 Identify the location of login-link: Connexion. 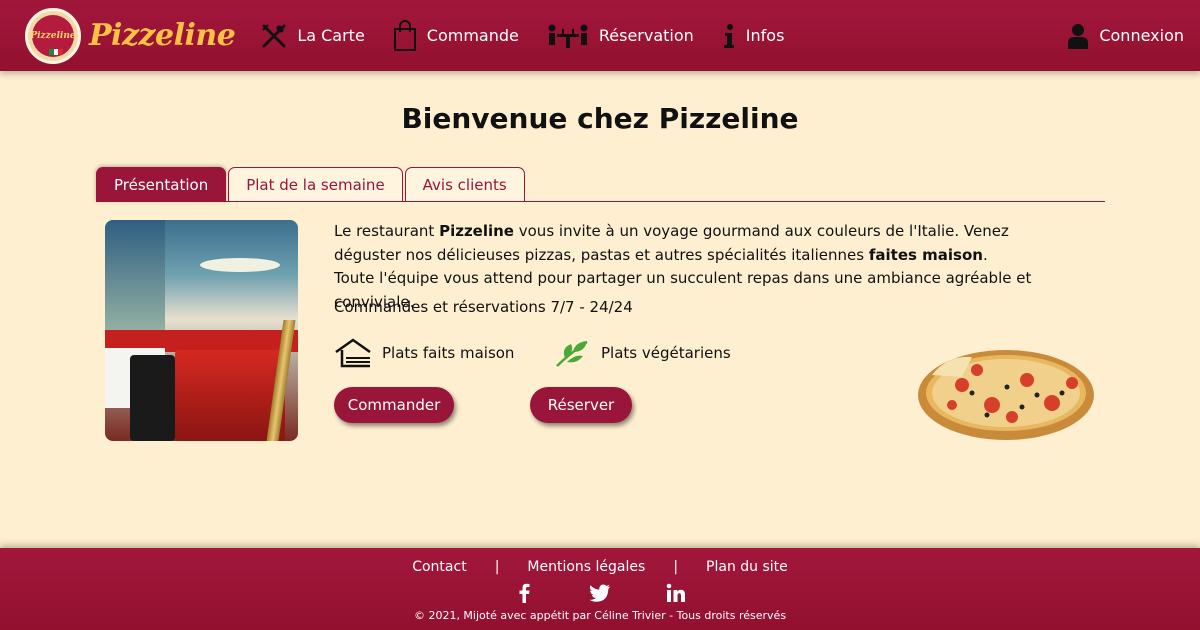
(1125, 35).